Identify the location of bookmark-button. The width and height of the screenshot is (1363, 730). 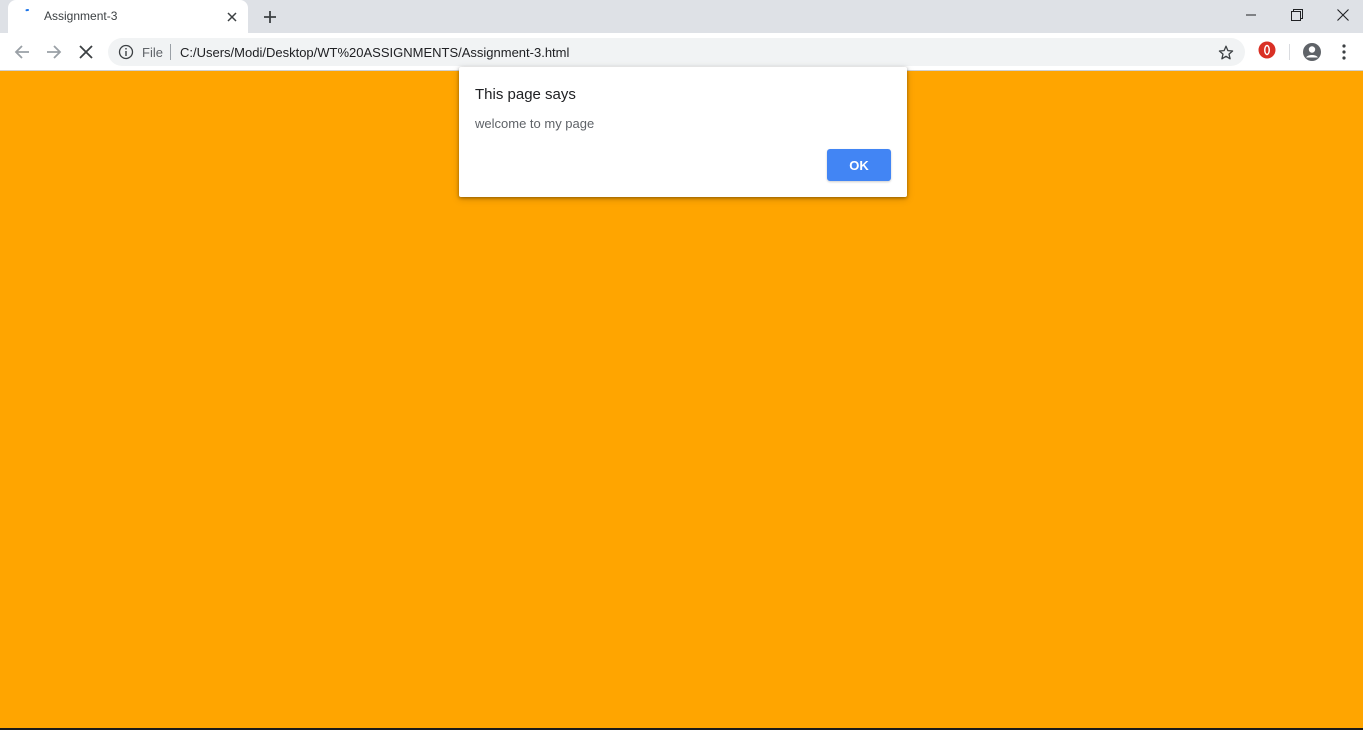
(1226, 53).